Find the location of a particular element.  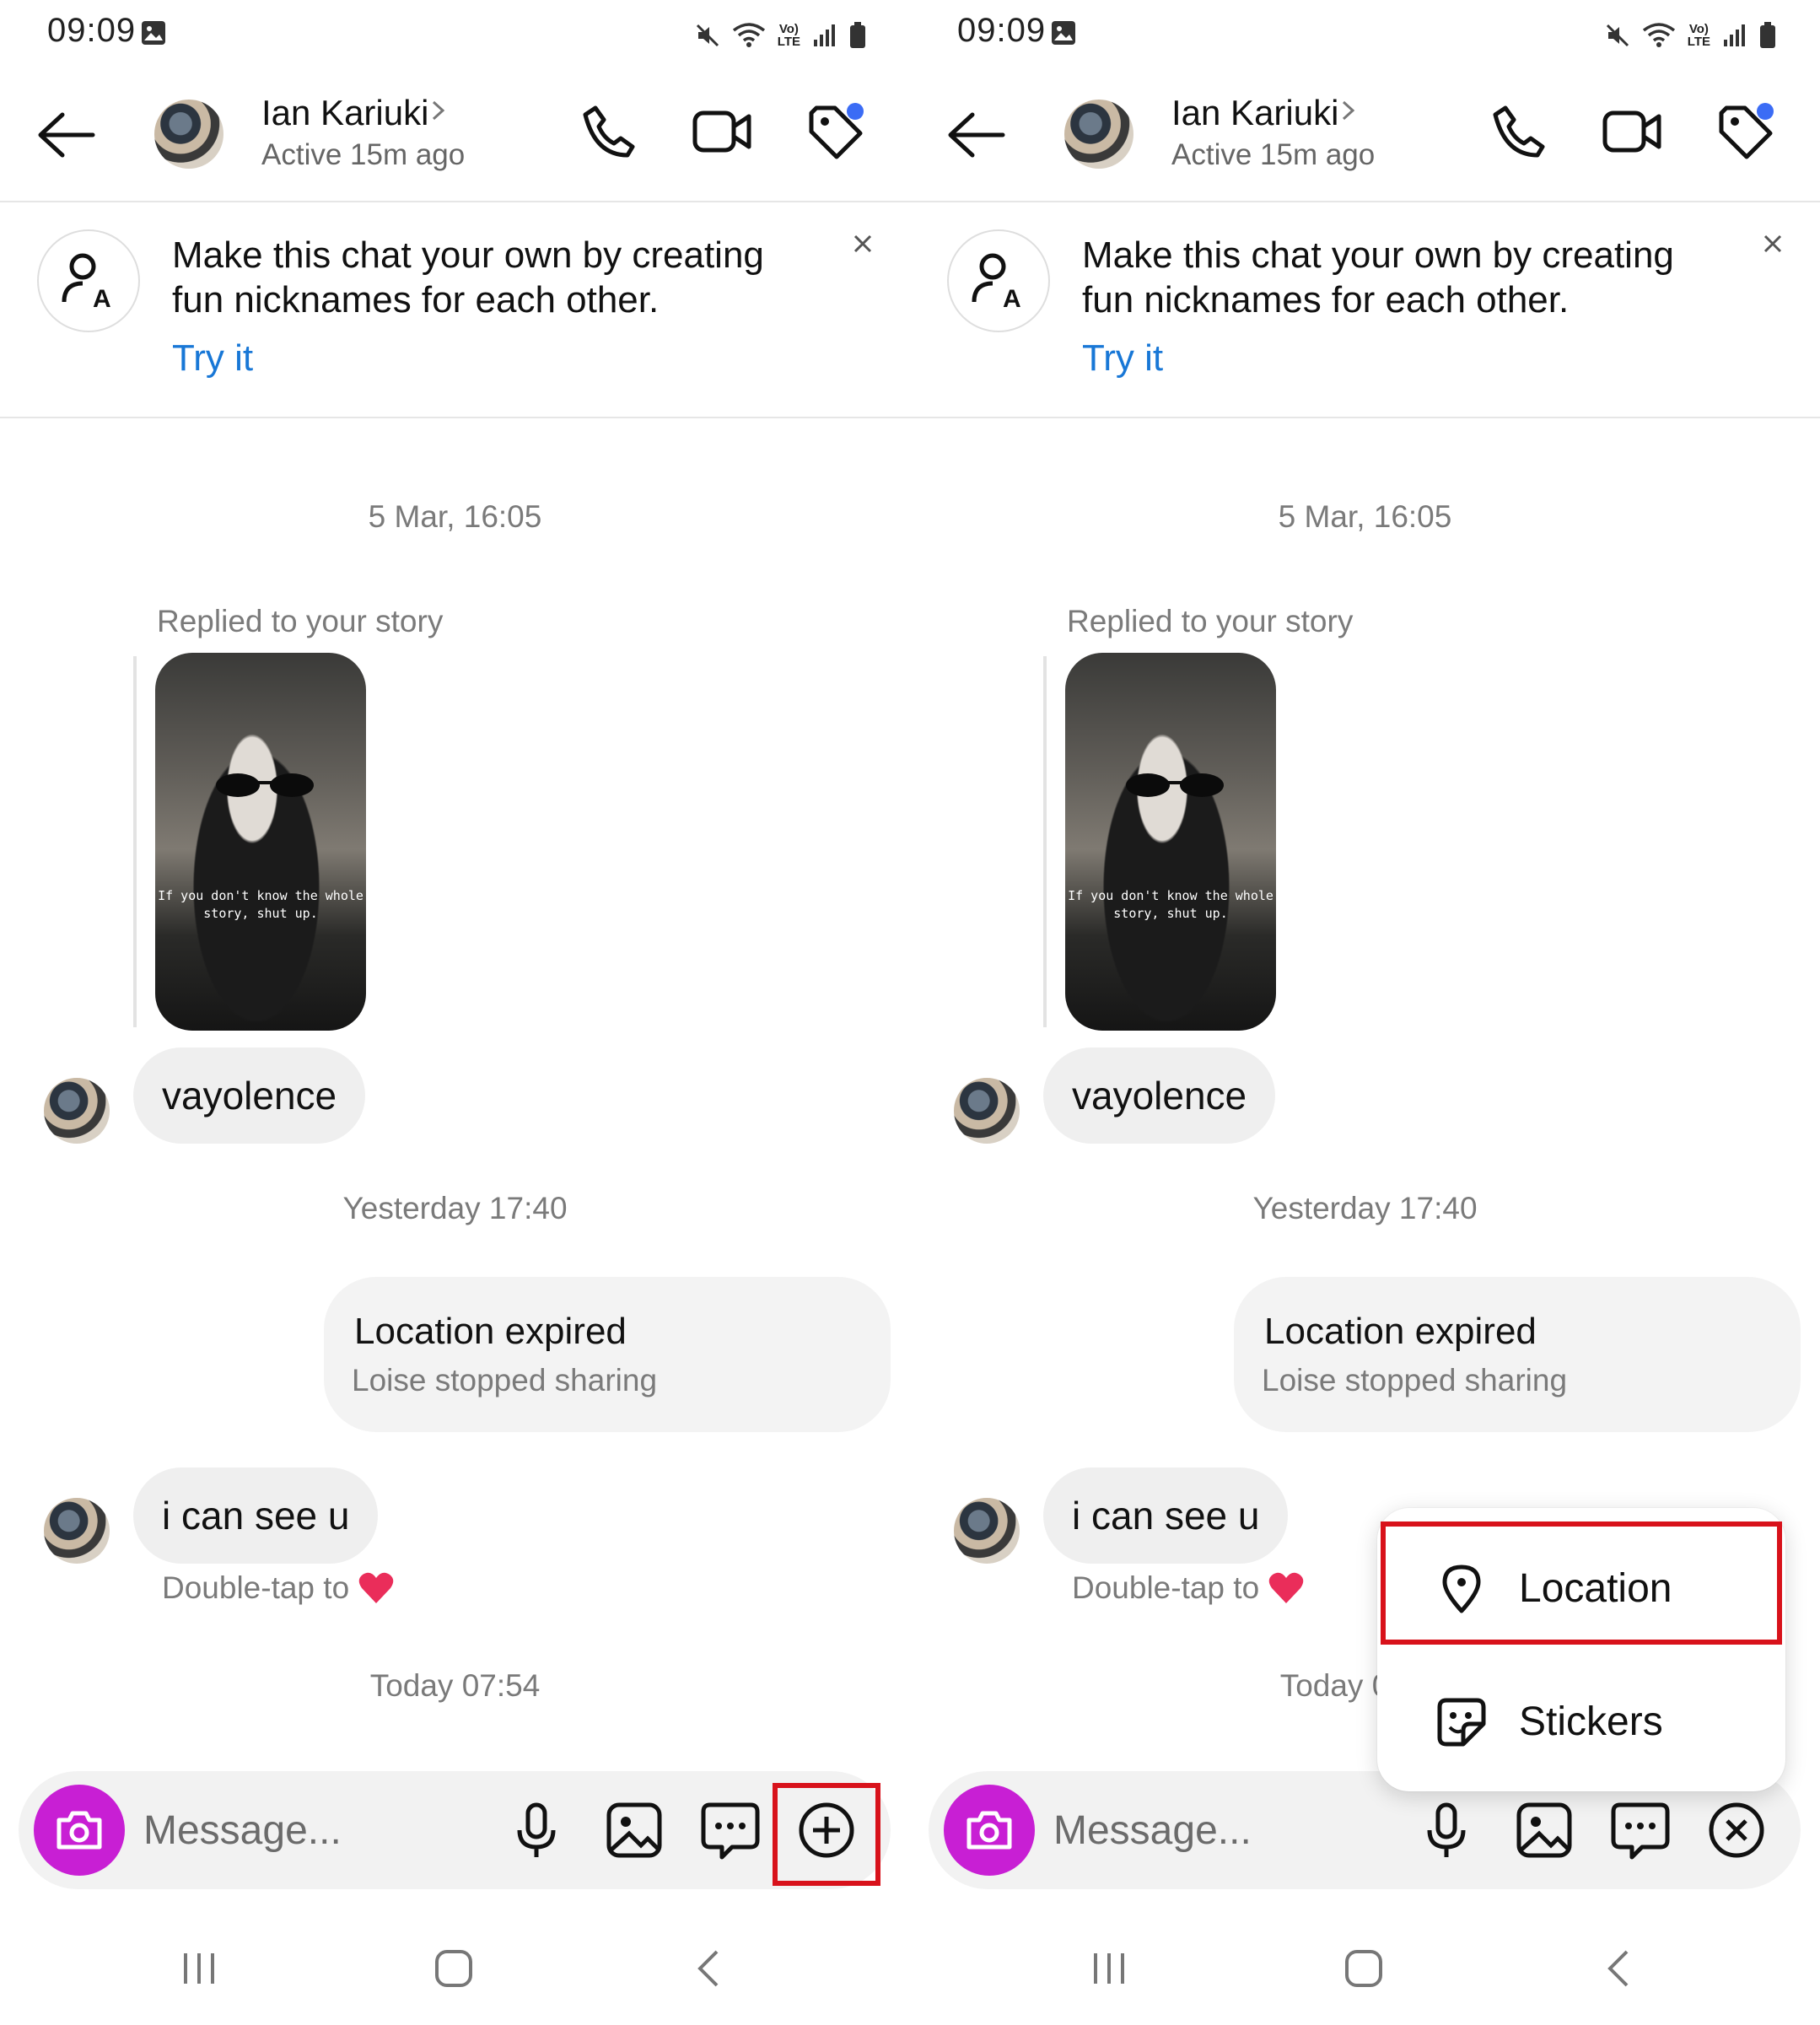

camera-icon is located at coordinates (80, 1831).